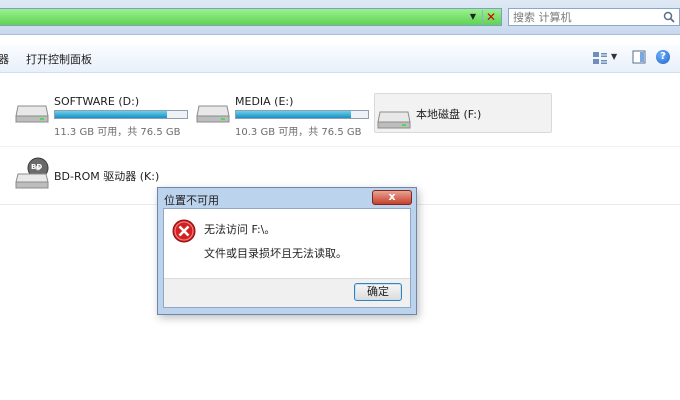 The width and height of the screenshot is (680, 400). Describe the element at coordinates (287, 292) in the screenshot. I see `dialog-footer: 确定` at that location.